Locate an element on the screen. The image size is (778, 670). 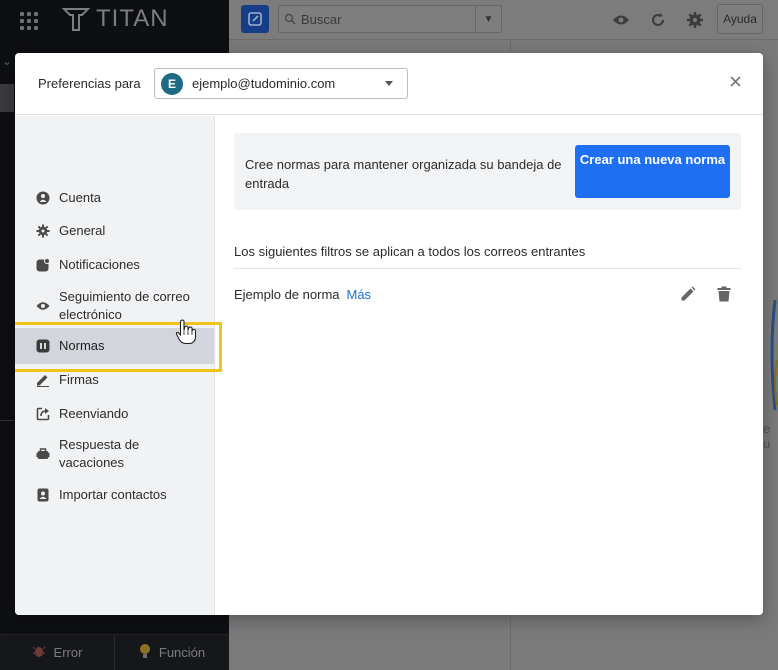
edit-pencil-icon is located at coordinates (688, 294).